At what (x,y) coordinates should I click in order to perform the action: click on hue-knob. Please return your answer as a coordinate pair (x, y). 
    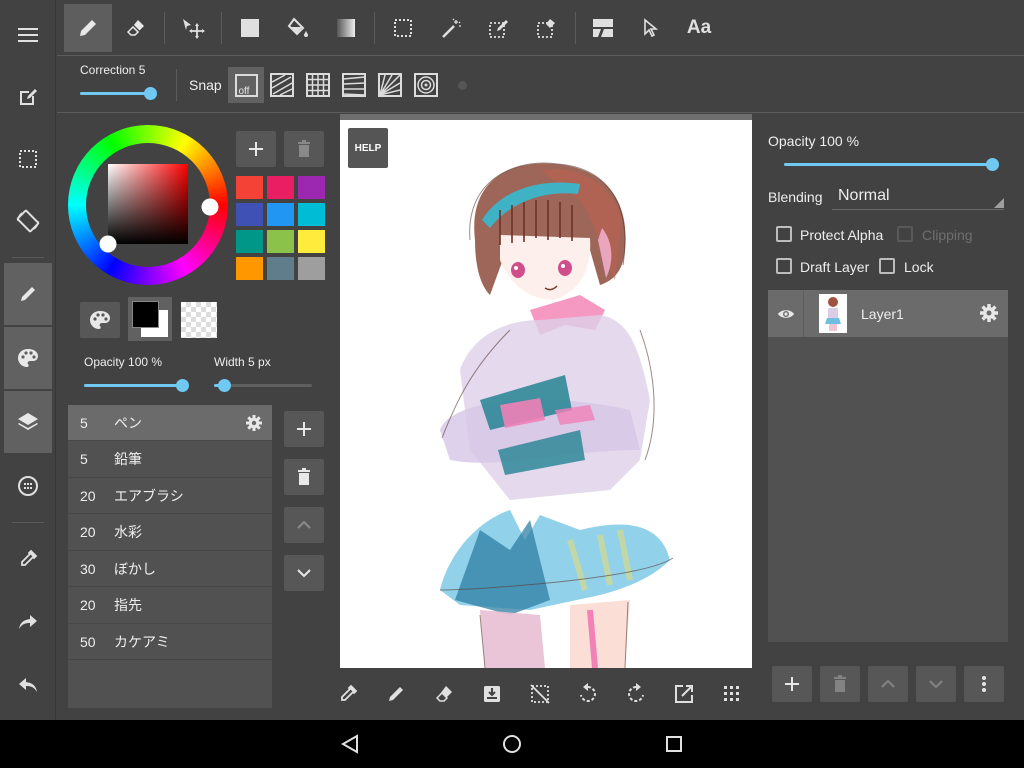
    Looking at the image, I should click on (210, 207).